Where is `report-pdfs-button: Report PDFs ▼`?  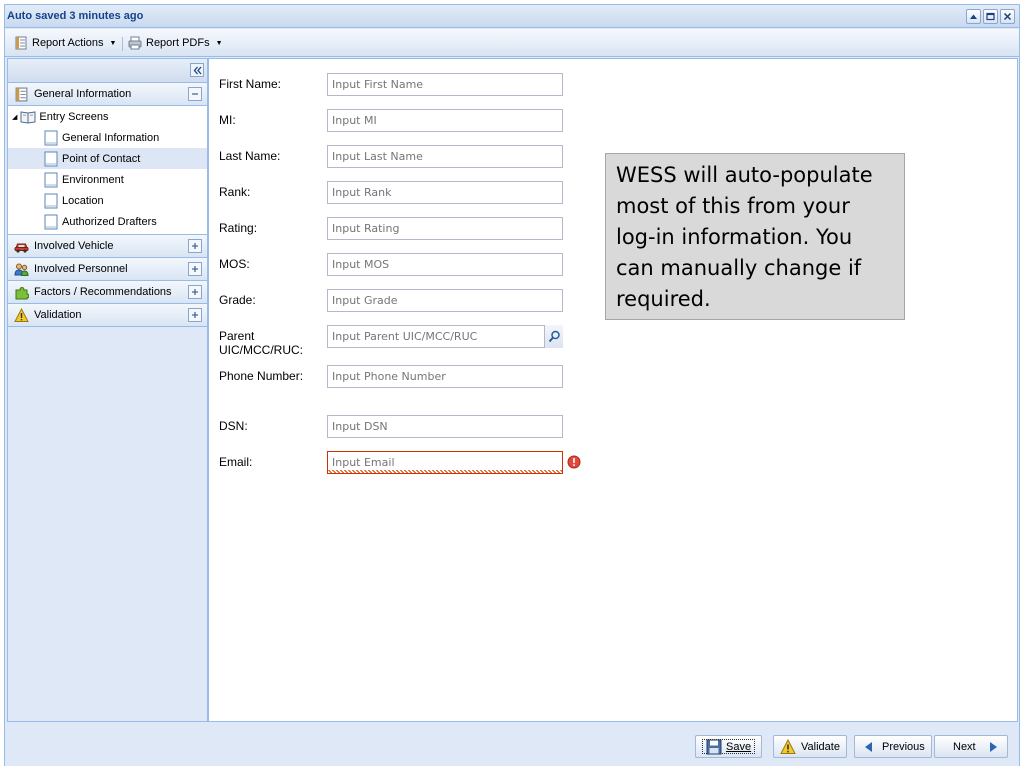 report-pdfs-button: Report PDFs ▼ is located at coordinates (175, 43).